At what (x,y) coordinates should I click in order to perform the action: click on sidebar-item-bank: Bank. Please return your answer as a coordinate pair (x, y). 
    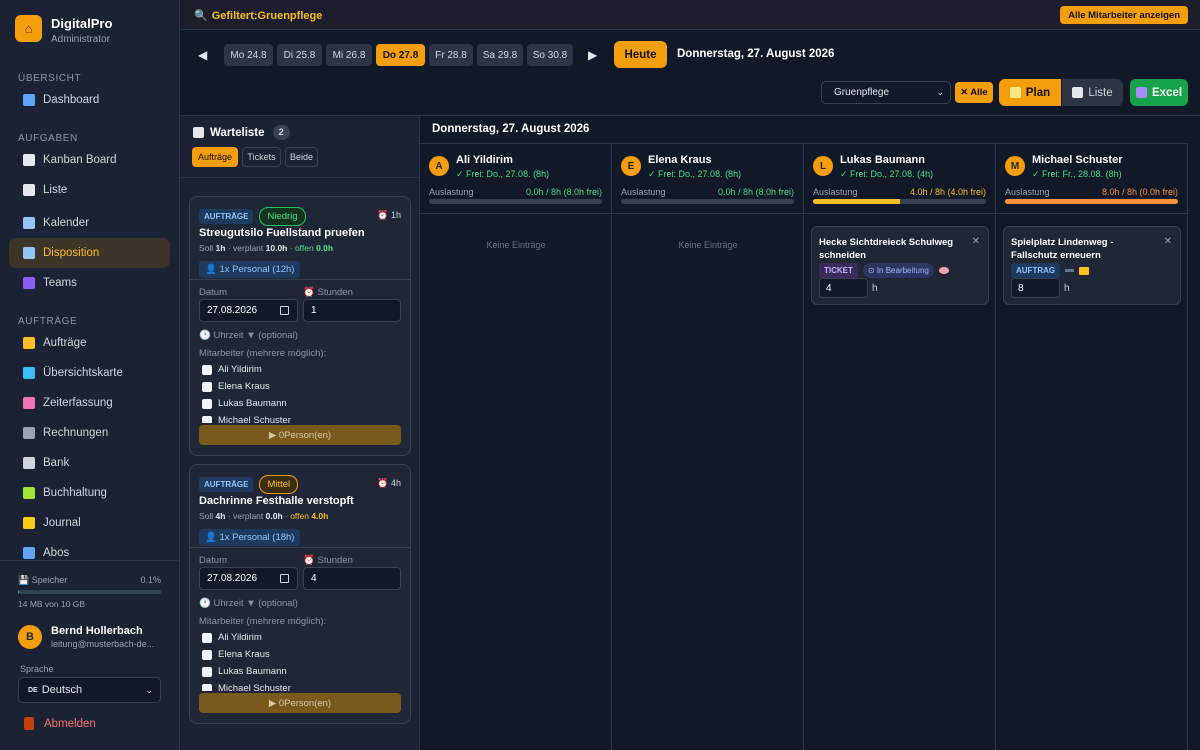
    Looking at the image, I should click on (89, 463).